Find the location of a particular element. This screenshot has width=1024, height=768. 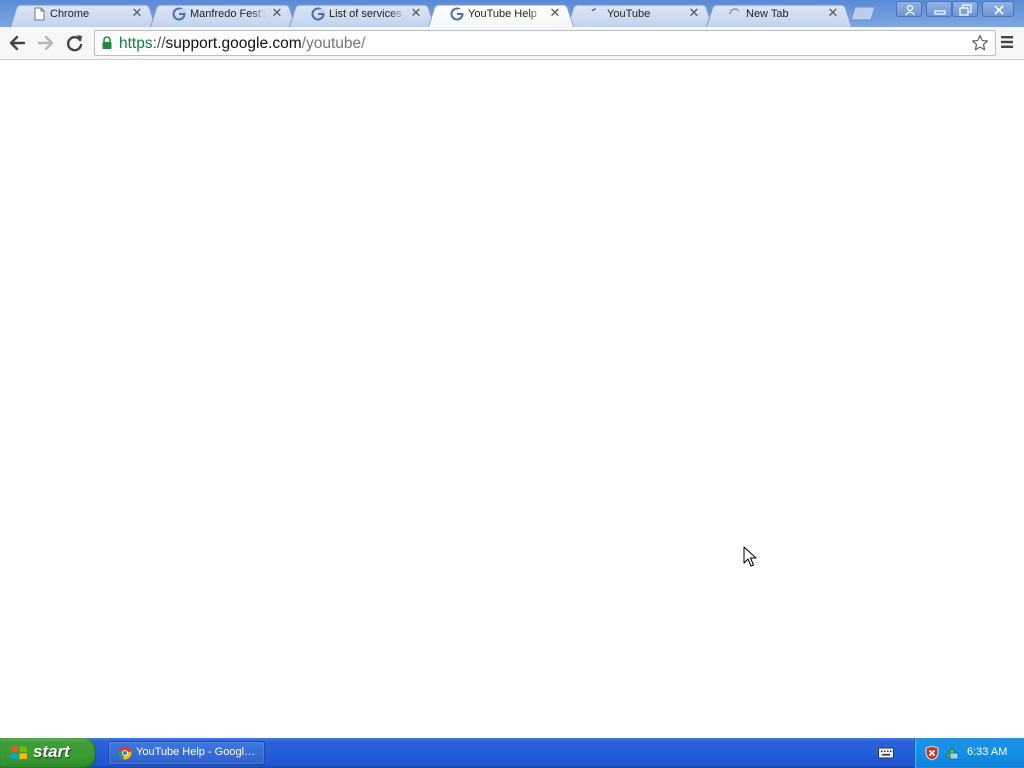

lock-icon is located at coordinates (107, 43).